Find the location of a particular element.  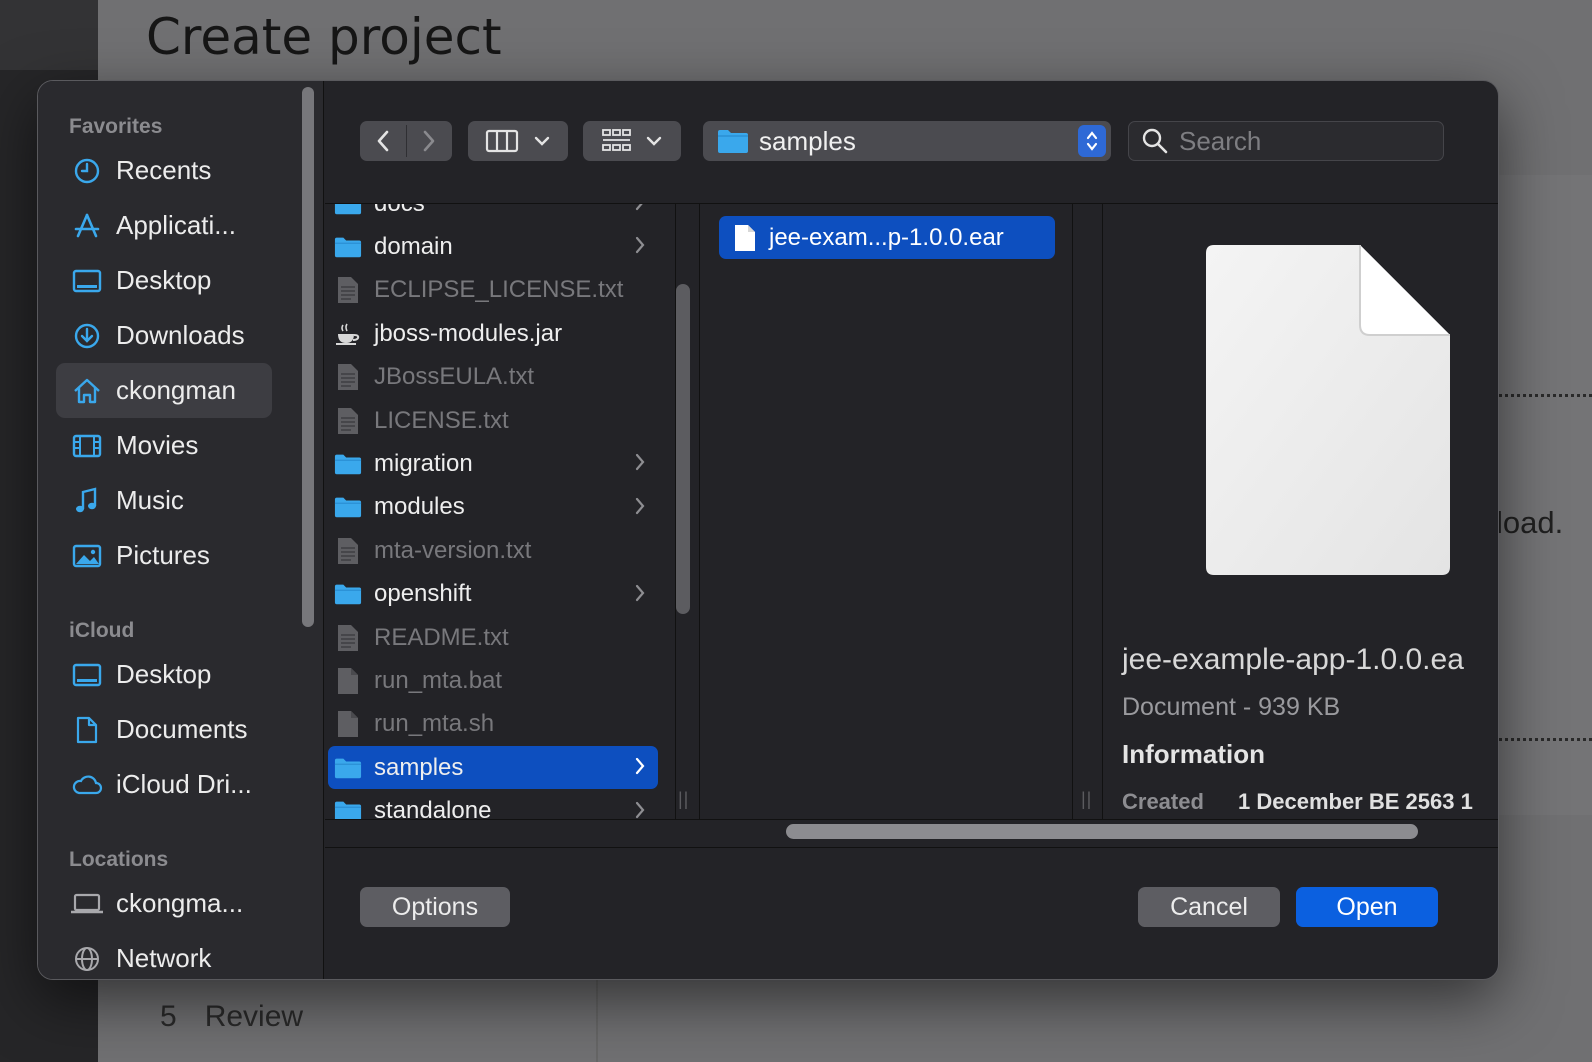

section-locations: Locations is located at coordinates (119, 859).